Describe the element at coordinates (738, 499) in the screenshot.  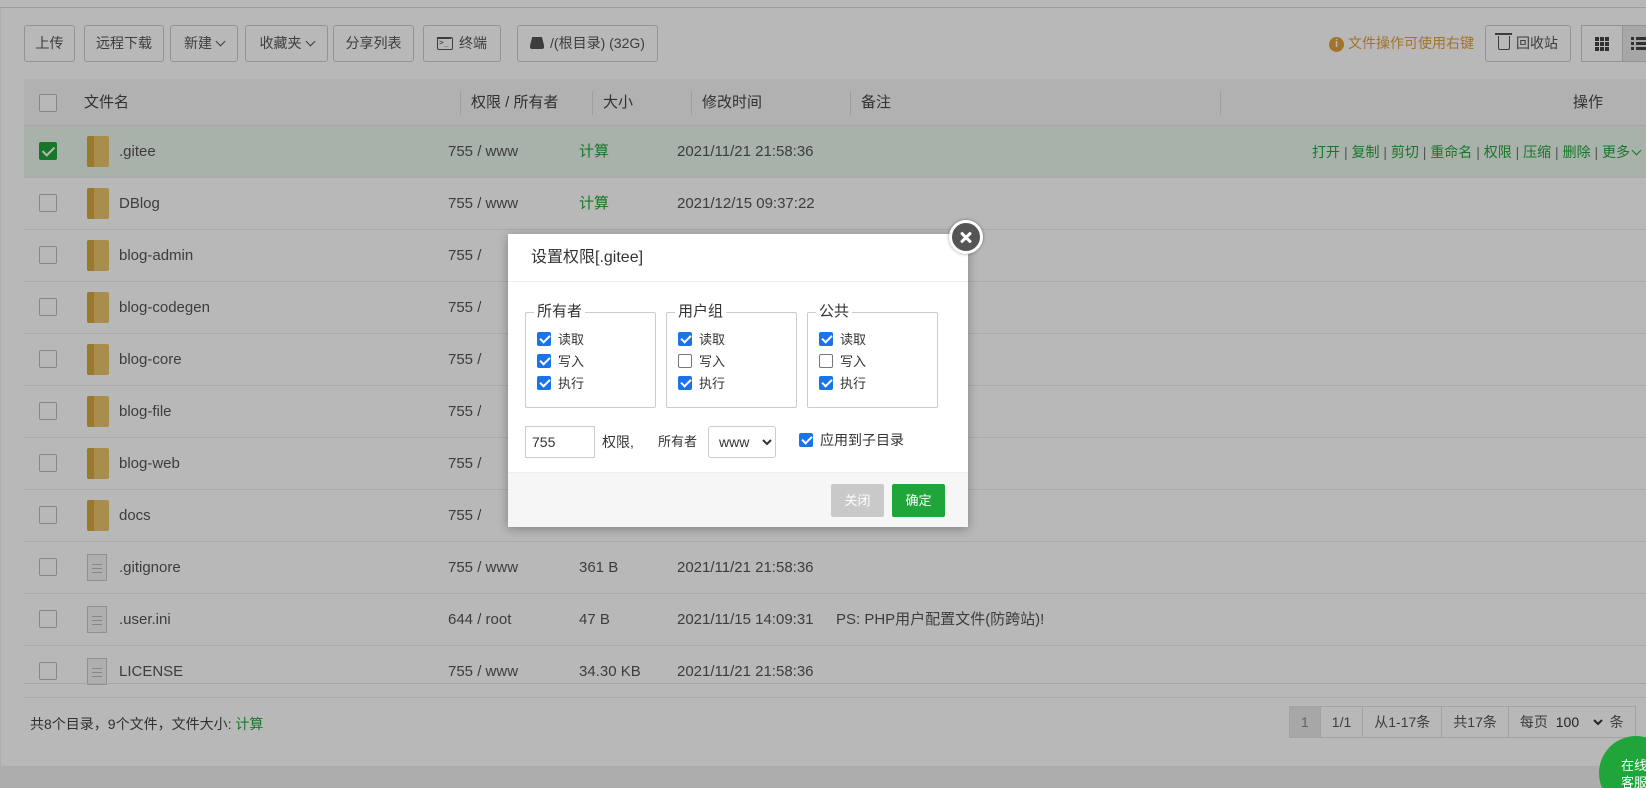
I see `dialog-footer: 关闭 确定` at that location.